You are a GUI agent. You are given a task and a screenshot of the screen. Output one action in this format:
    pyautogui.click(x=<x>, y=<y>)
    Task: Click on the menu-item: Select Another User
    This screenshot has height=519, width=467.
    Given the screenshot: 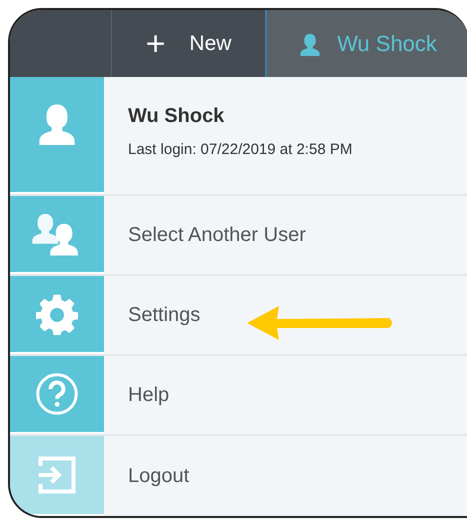 What is the action you would take?
    pyautogui.click(x=217, y=235)
    